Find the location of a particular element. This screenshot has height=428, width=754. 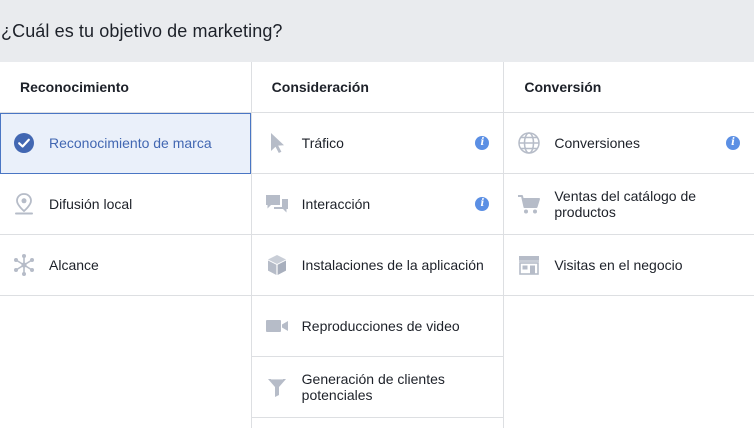

check-circle-icon is located at coordinates (24, 143).